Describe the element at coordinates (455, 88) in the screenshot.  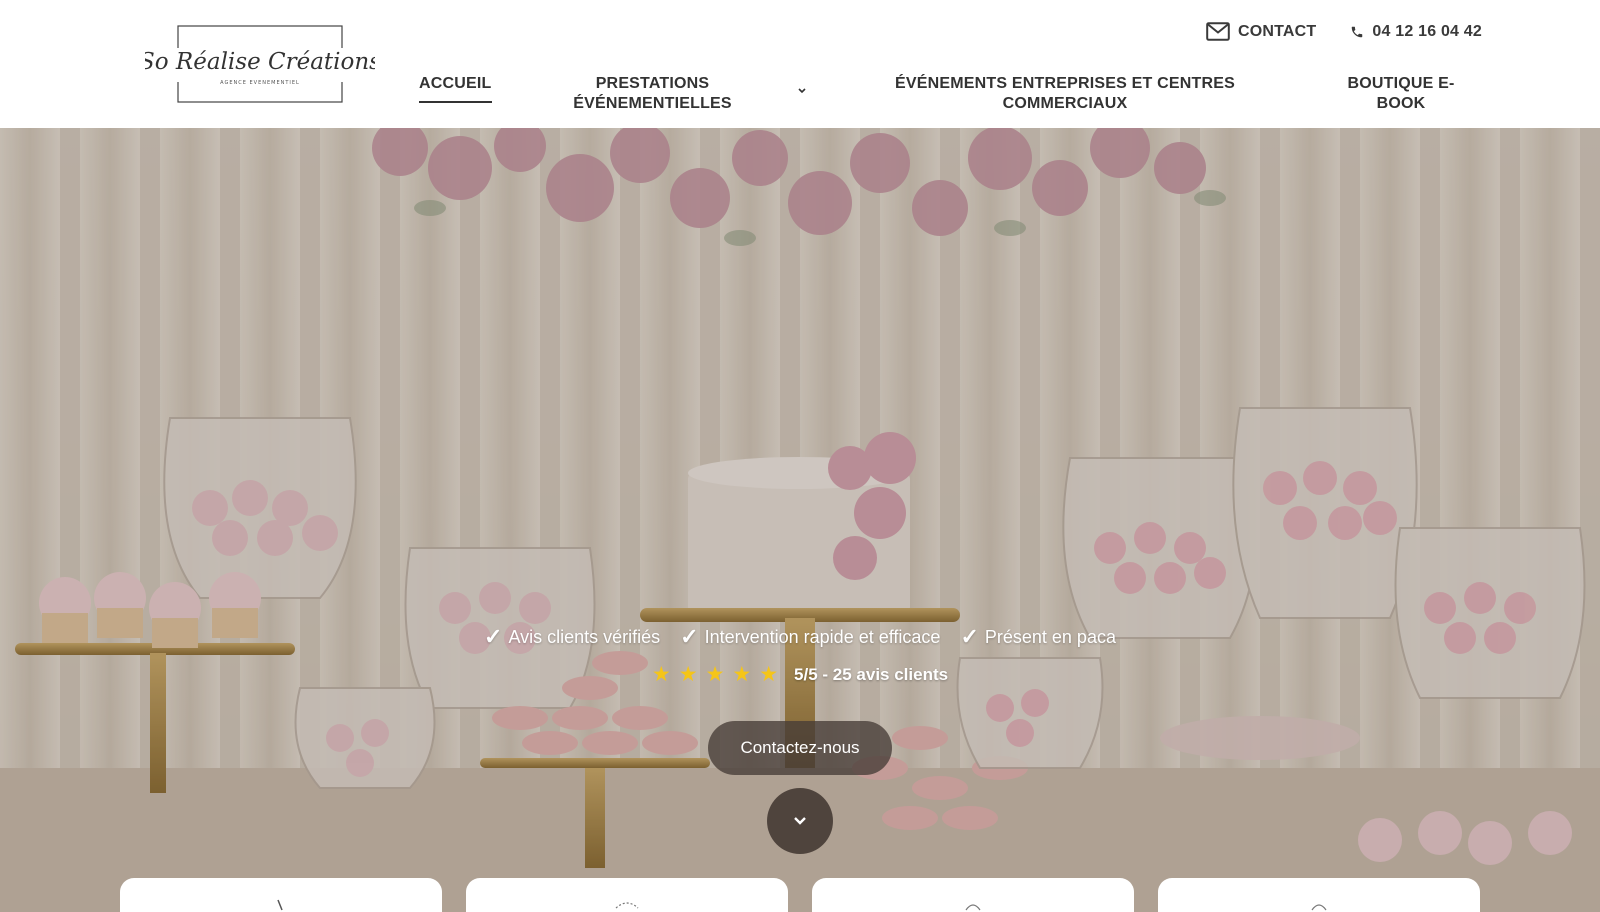
I see `nav-item-accueil: ACCUEIL` at that location.